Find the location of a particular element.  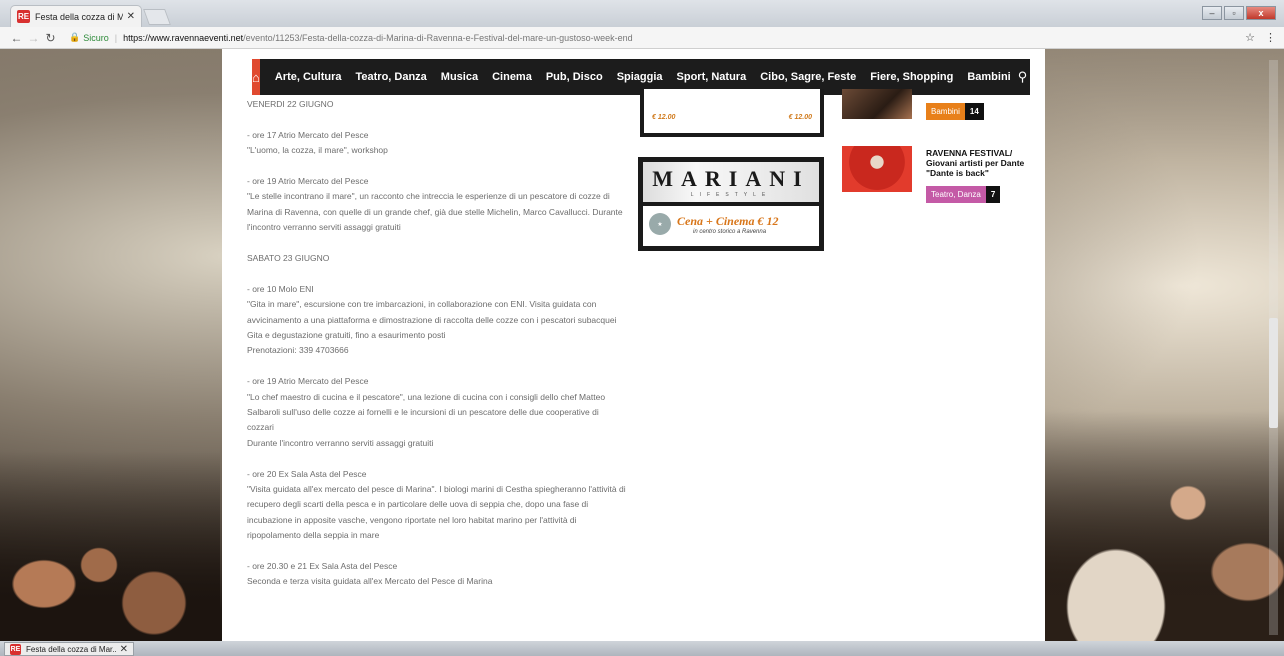

browser-tab: RE Festa della cozza di Mar... ✕ is located at coordinates (76, 16).